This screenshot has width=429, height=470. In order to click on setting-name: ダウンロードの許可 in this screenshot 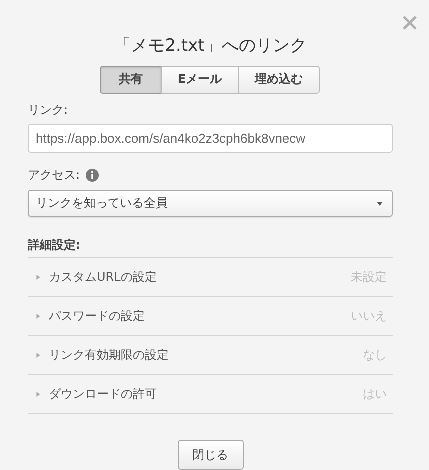, I will do `click(103, 394)`.